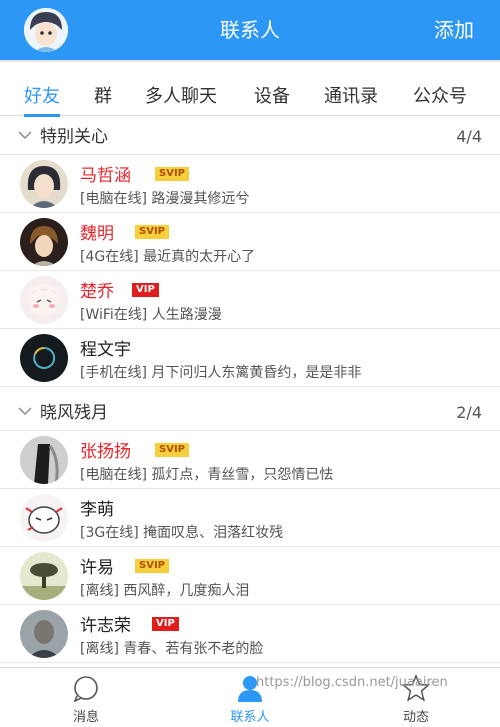 This screenshot has width=500, height=727. I want to click on contact-row: 许志荣 VIP [离线] 青春、若有张不老的脸, so click(250, 634).